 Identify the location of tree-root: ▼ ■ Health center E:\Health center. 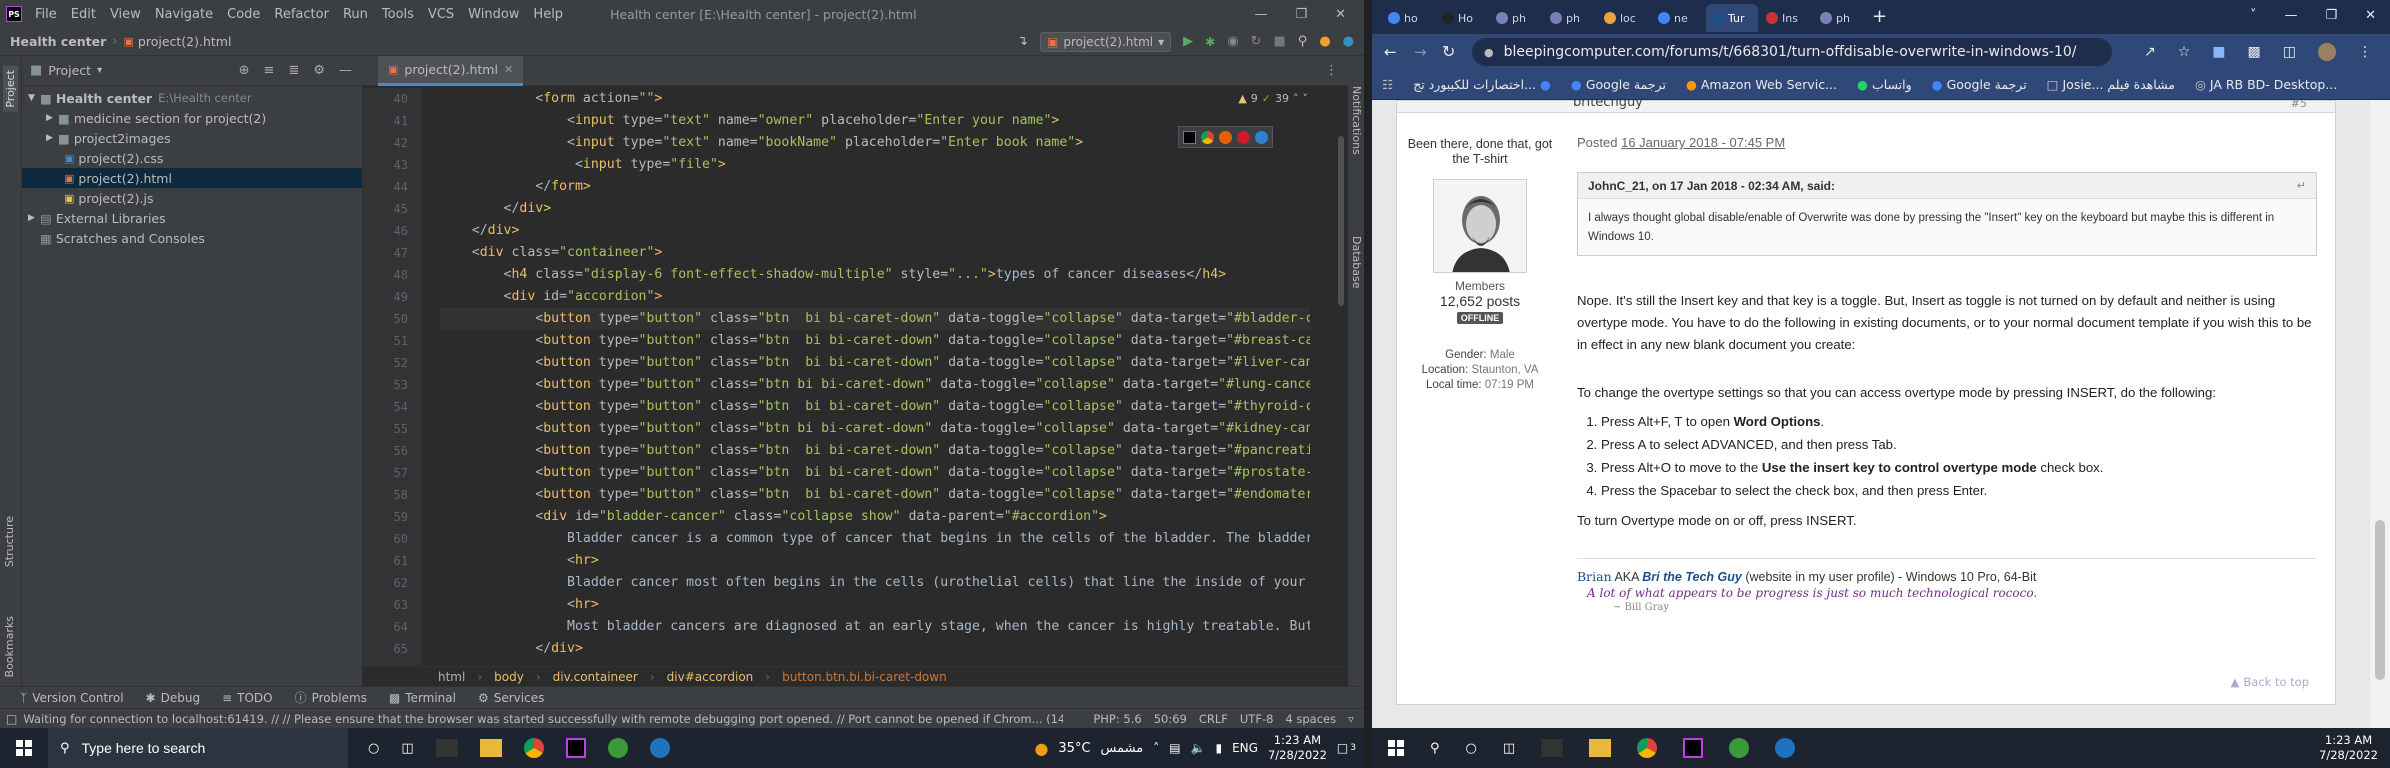
(192, 98).